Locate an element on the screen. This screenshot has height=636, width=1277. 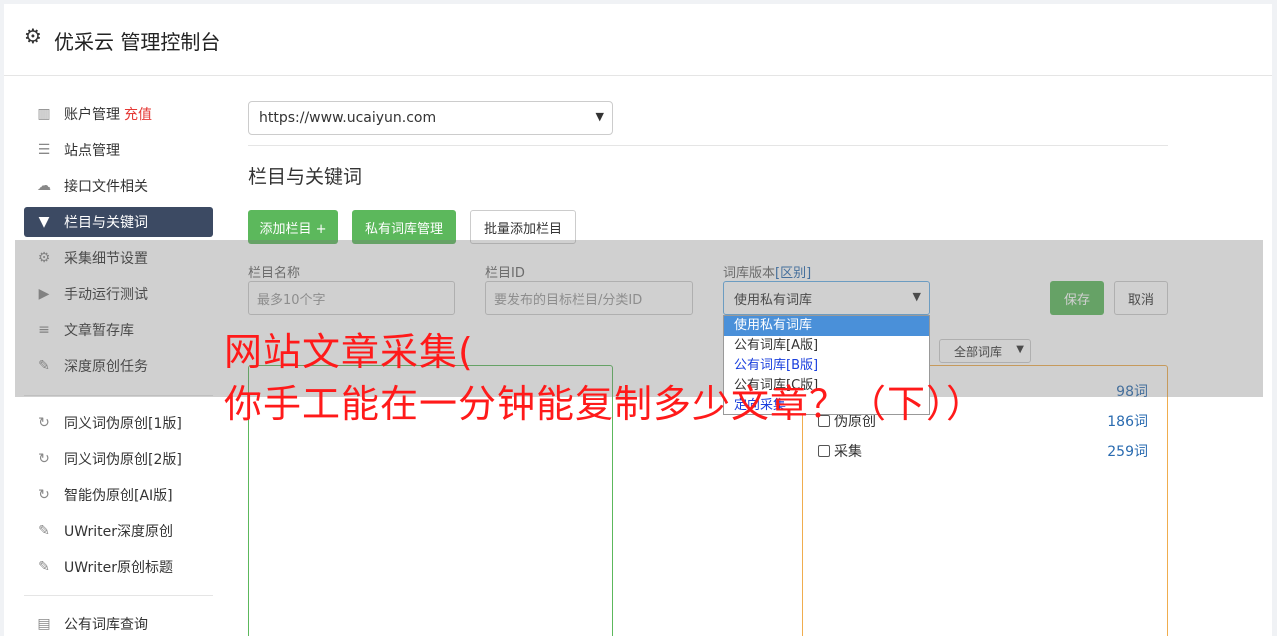
sidebar-item-label: UWriter深度原创 is located at coordinates (118, 532).